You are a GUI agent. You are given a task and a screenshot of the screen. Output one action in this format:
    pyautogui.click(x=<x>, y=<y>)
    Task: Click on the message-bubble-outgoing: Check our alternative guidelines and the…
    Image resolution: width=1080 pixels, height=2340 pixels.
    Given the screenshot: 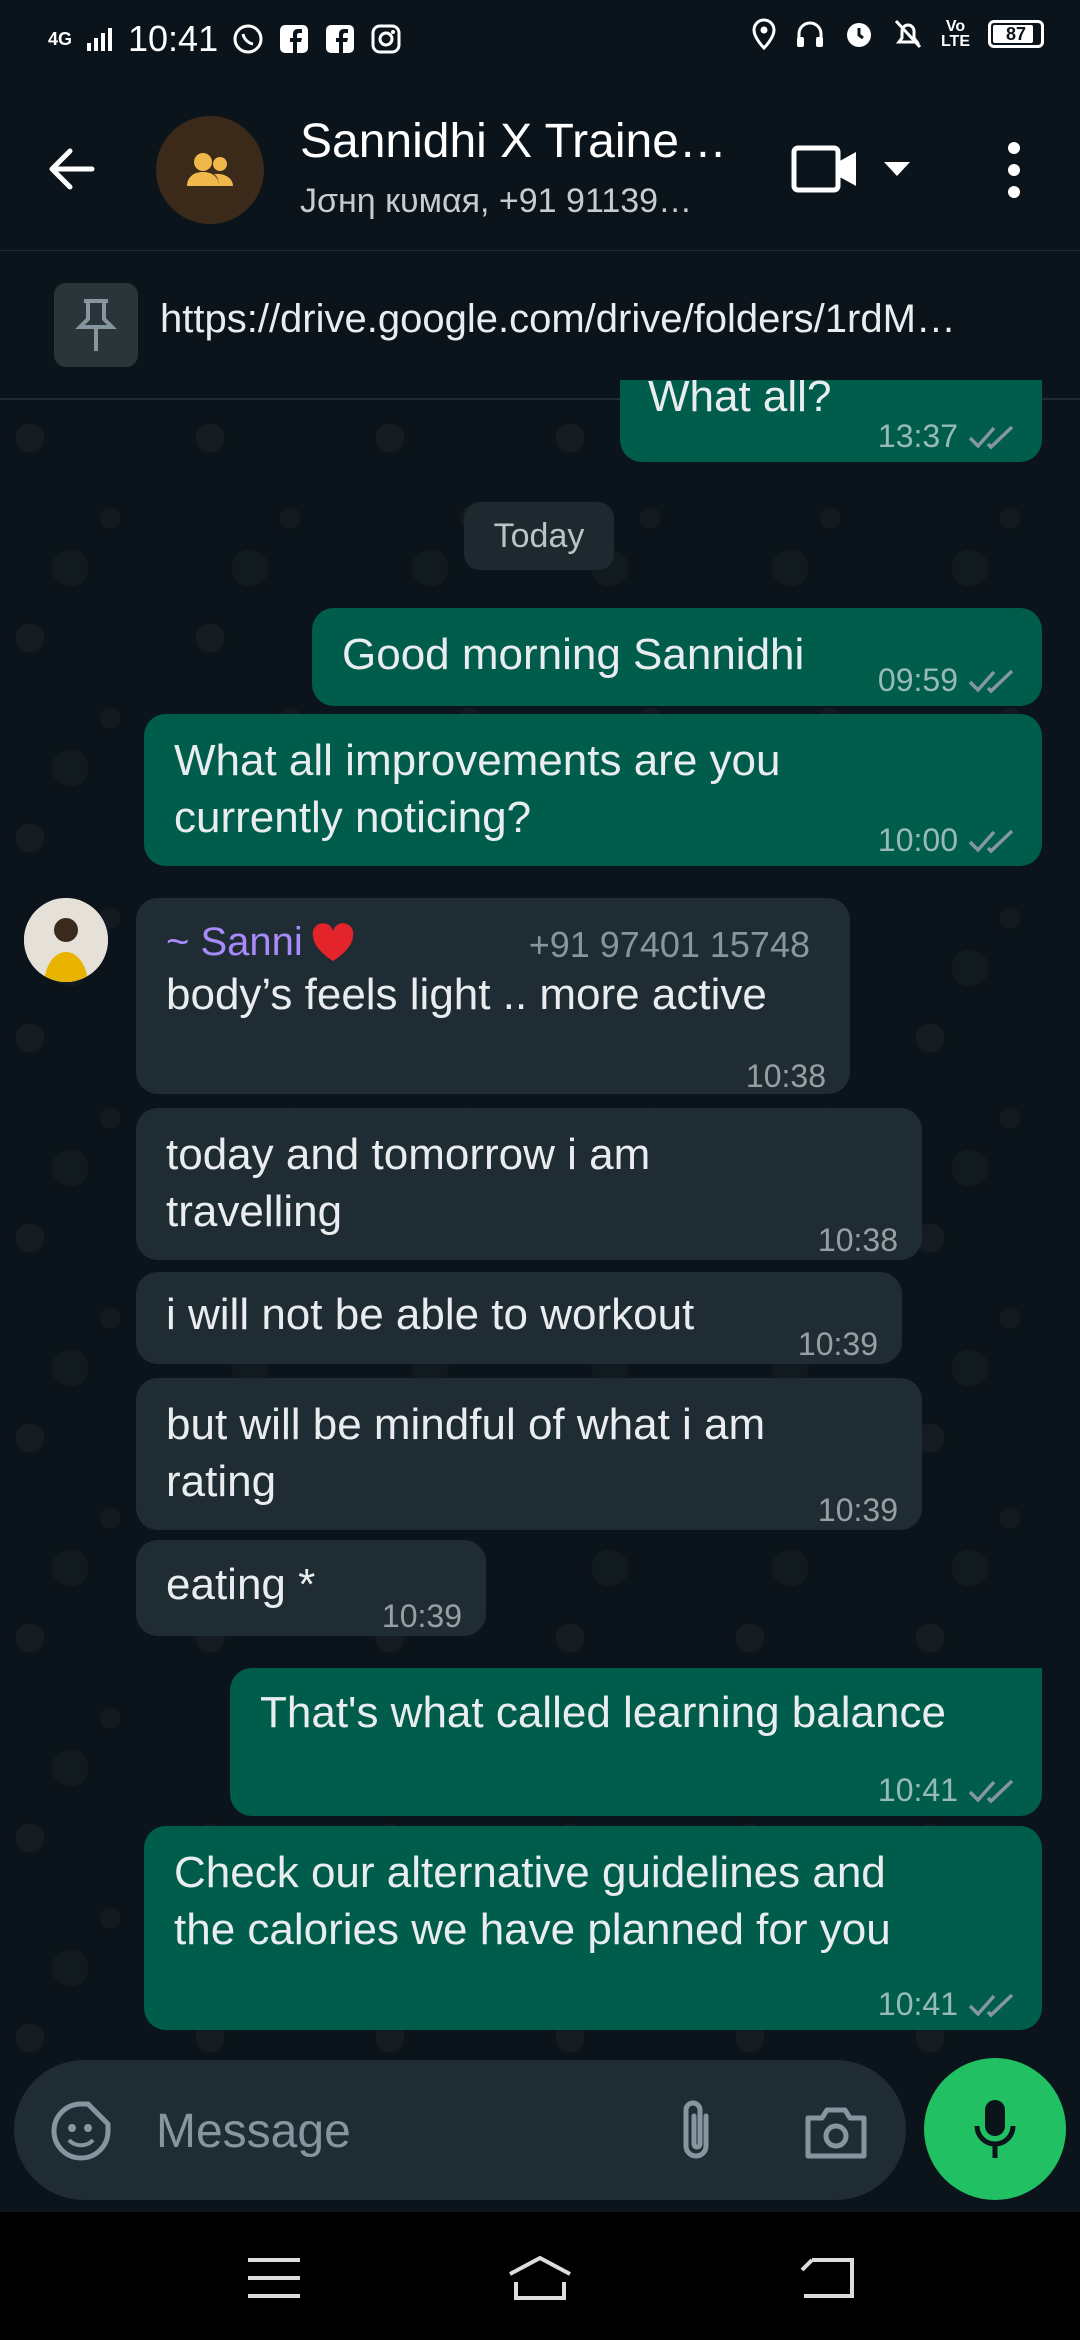 What is the action you would take?
    pyautogui.click(x=593, y=1928)
    